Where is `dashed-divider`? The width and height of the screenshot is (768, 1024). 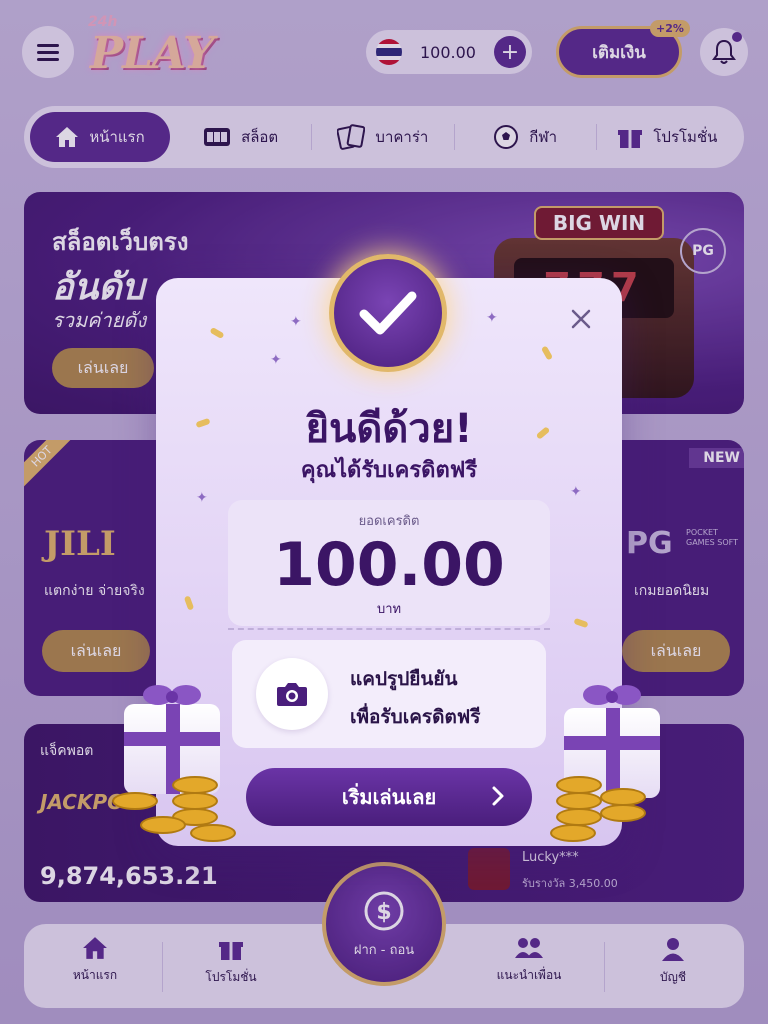
dashed-divider is located at coordinates (389, 629).